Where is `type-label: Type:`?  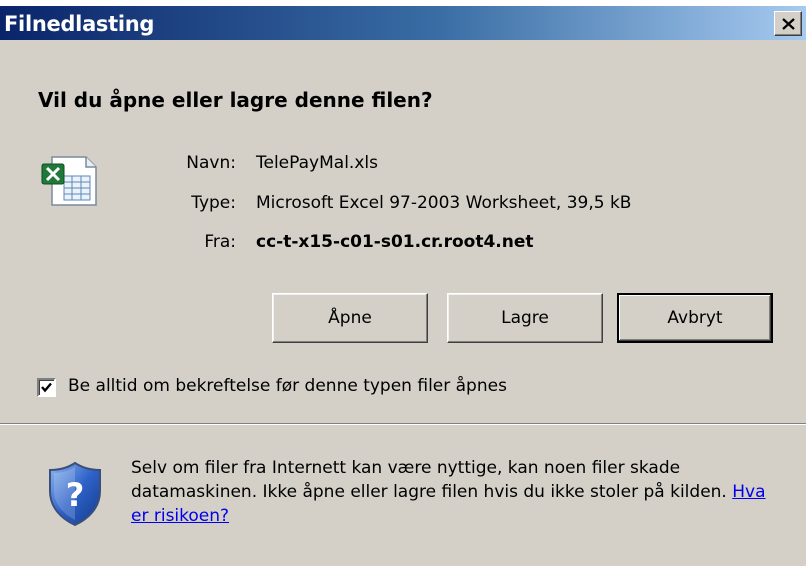 type-label: Type: is located at coordinates (213, 203).